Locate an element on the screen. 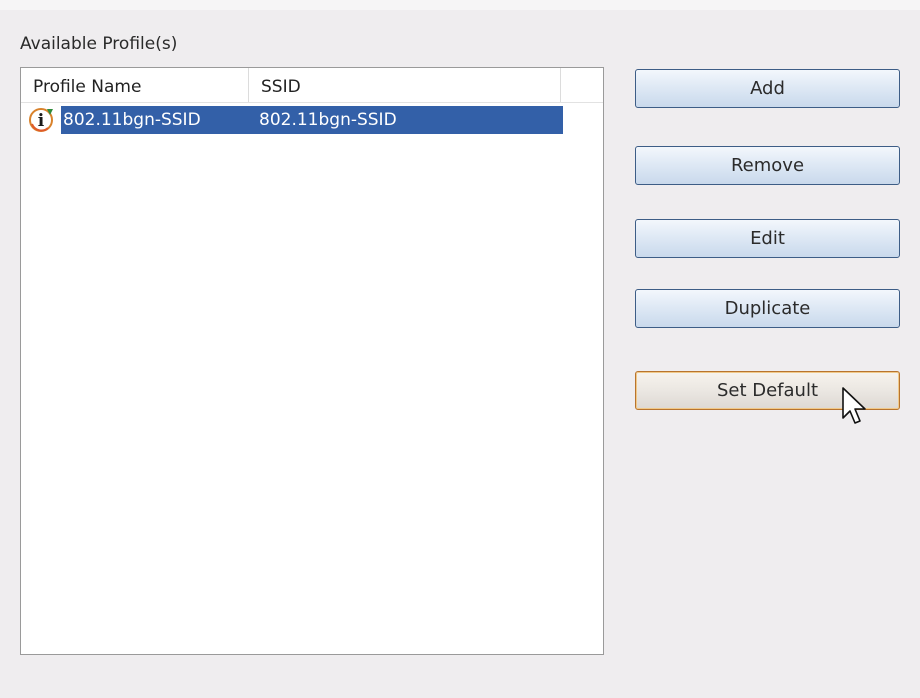  default-profile-icon: i is located at coordinates (41, 120).